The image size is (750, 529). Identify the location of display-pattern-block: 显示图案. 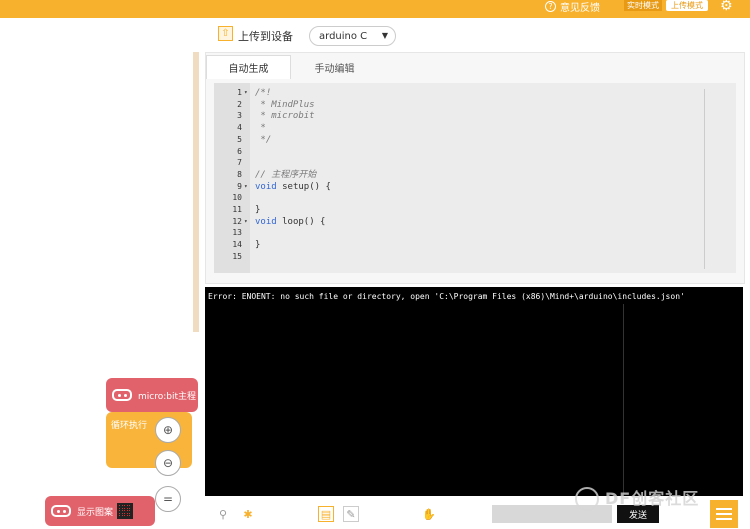
(100, 511).